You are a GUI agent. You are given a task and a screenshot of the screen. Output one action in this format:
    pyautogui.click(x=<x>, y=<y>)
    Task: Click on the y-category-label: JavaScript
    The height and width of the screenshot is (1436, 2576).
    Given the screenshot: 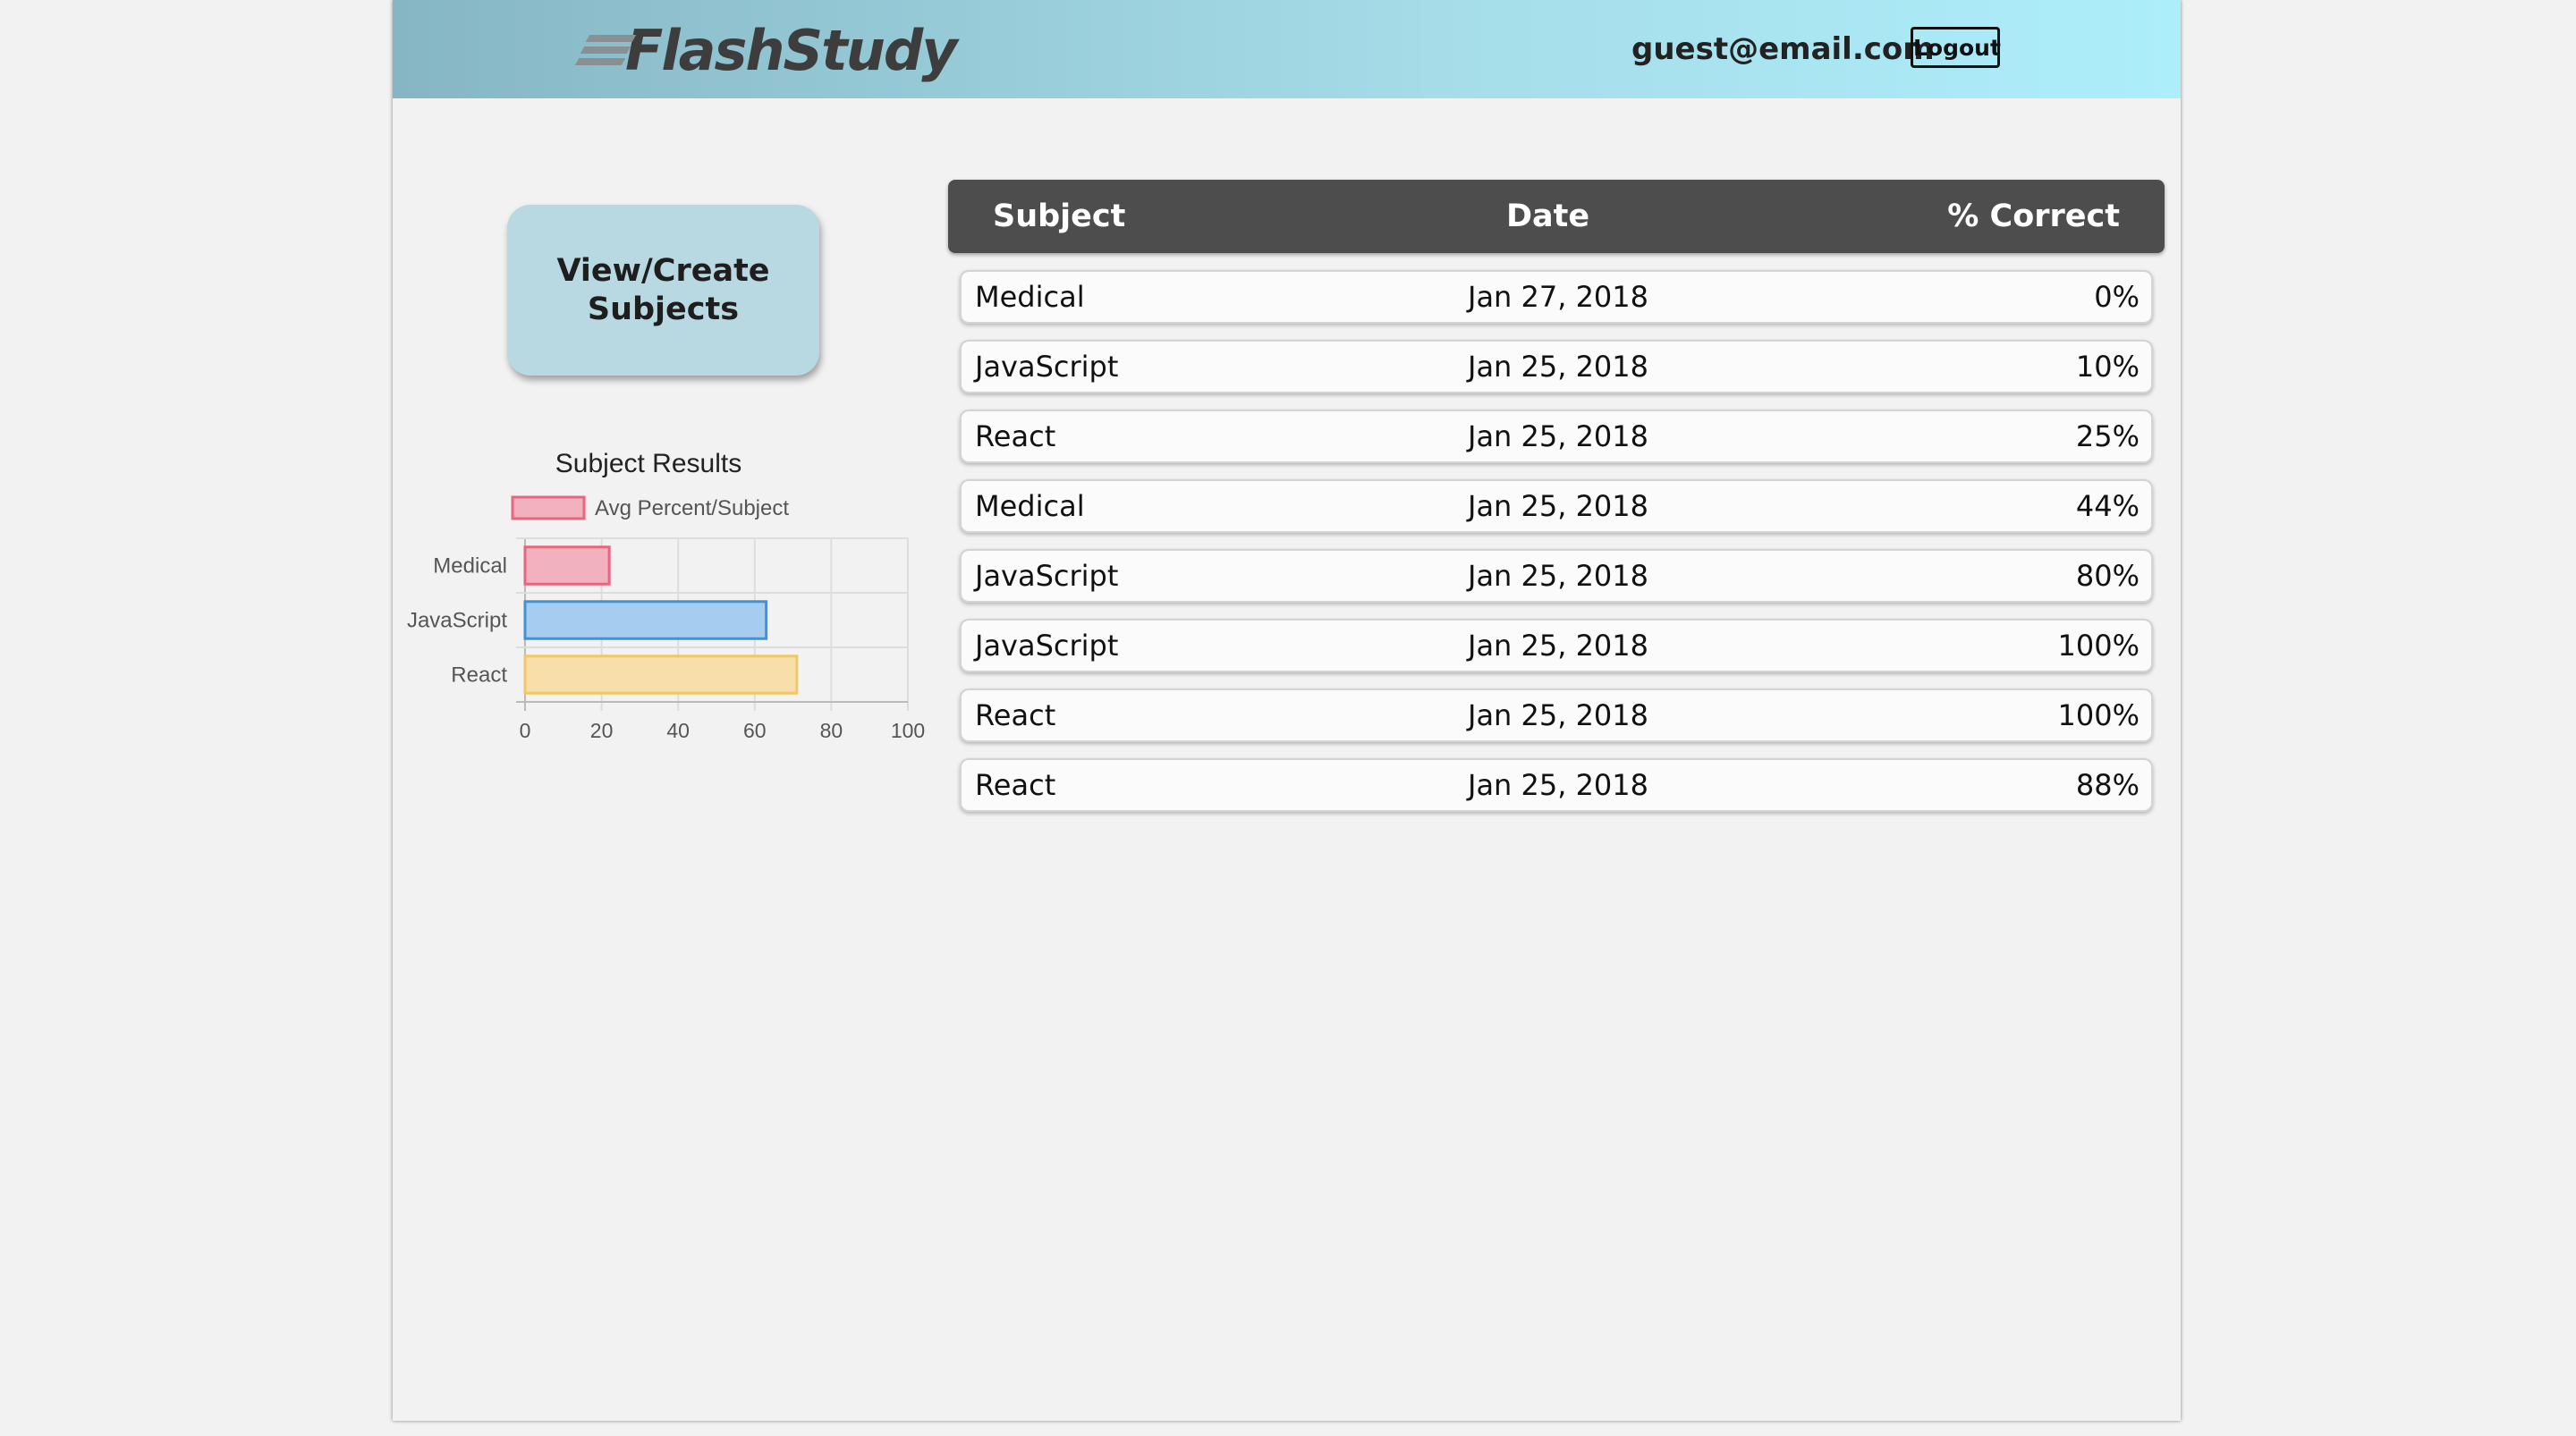 What is the action you would take?
    pyautogui.click(x=457, y=621)
    